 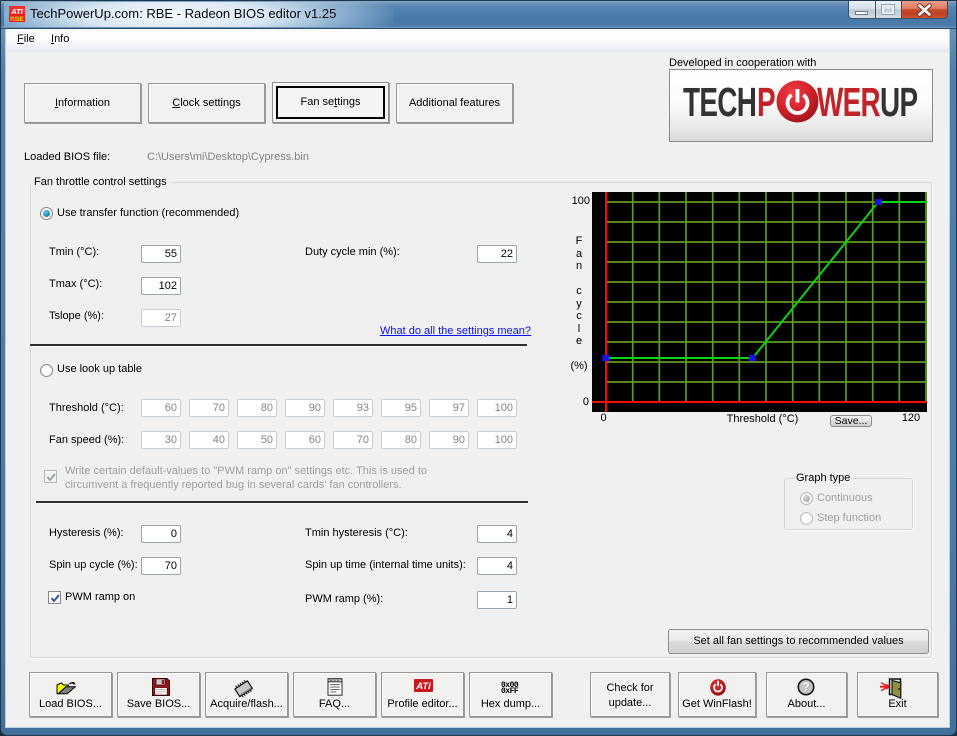 I want to click on svg-text: RBE, so click(x=17, y=19).